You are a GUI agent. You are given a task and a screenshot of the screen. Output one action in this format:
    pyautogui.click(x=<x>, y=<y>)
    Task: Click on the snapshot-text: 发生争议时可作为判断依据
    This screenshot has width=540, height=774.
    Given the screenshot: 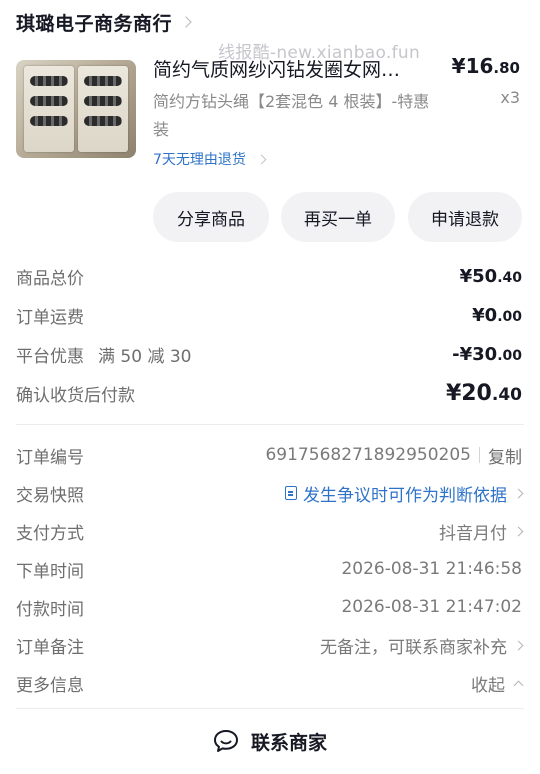 What is the action you would take?
    pyautogui.click(x=405, y=495)
    